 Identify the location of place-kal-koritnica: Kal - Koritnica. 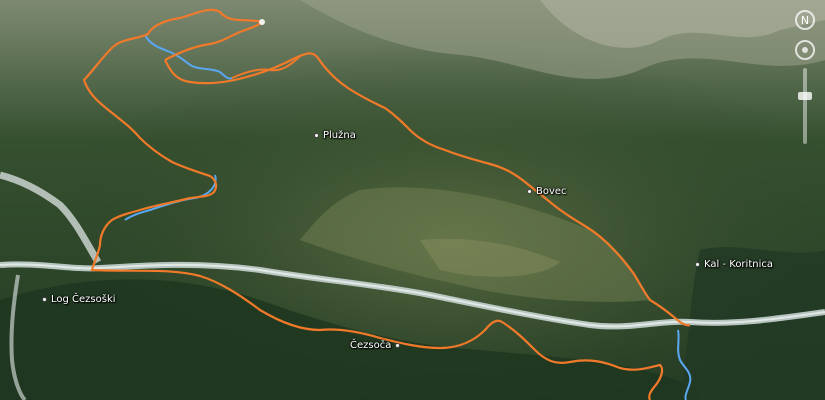
(734, 264).